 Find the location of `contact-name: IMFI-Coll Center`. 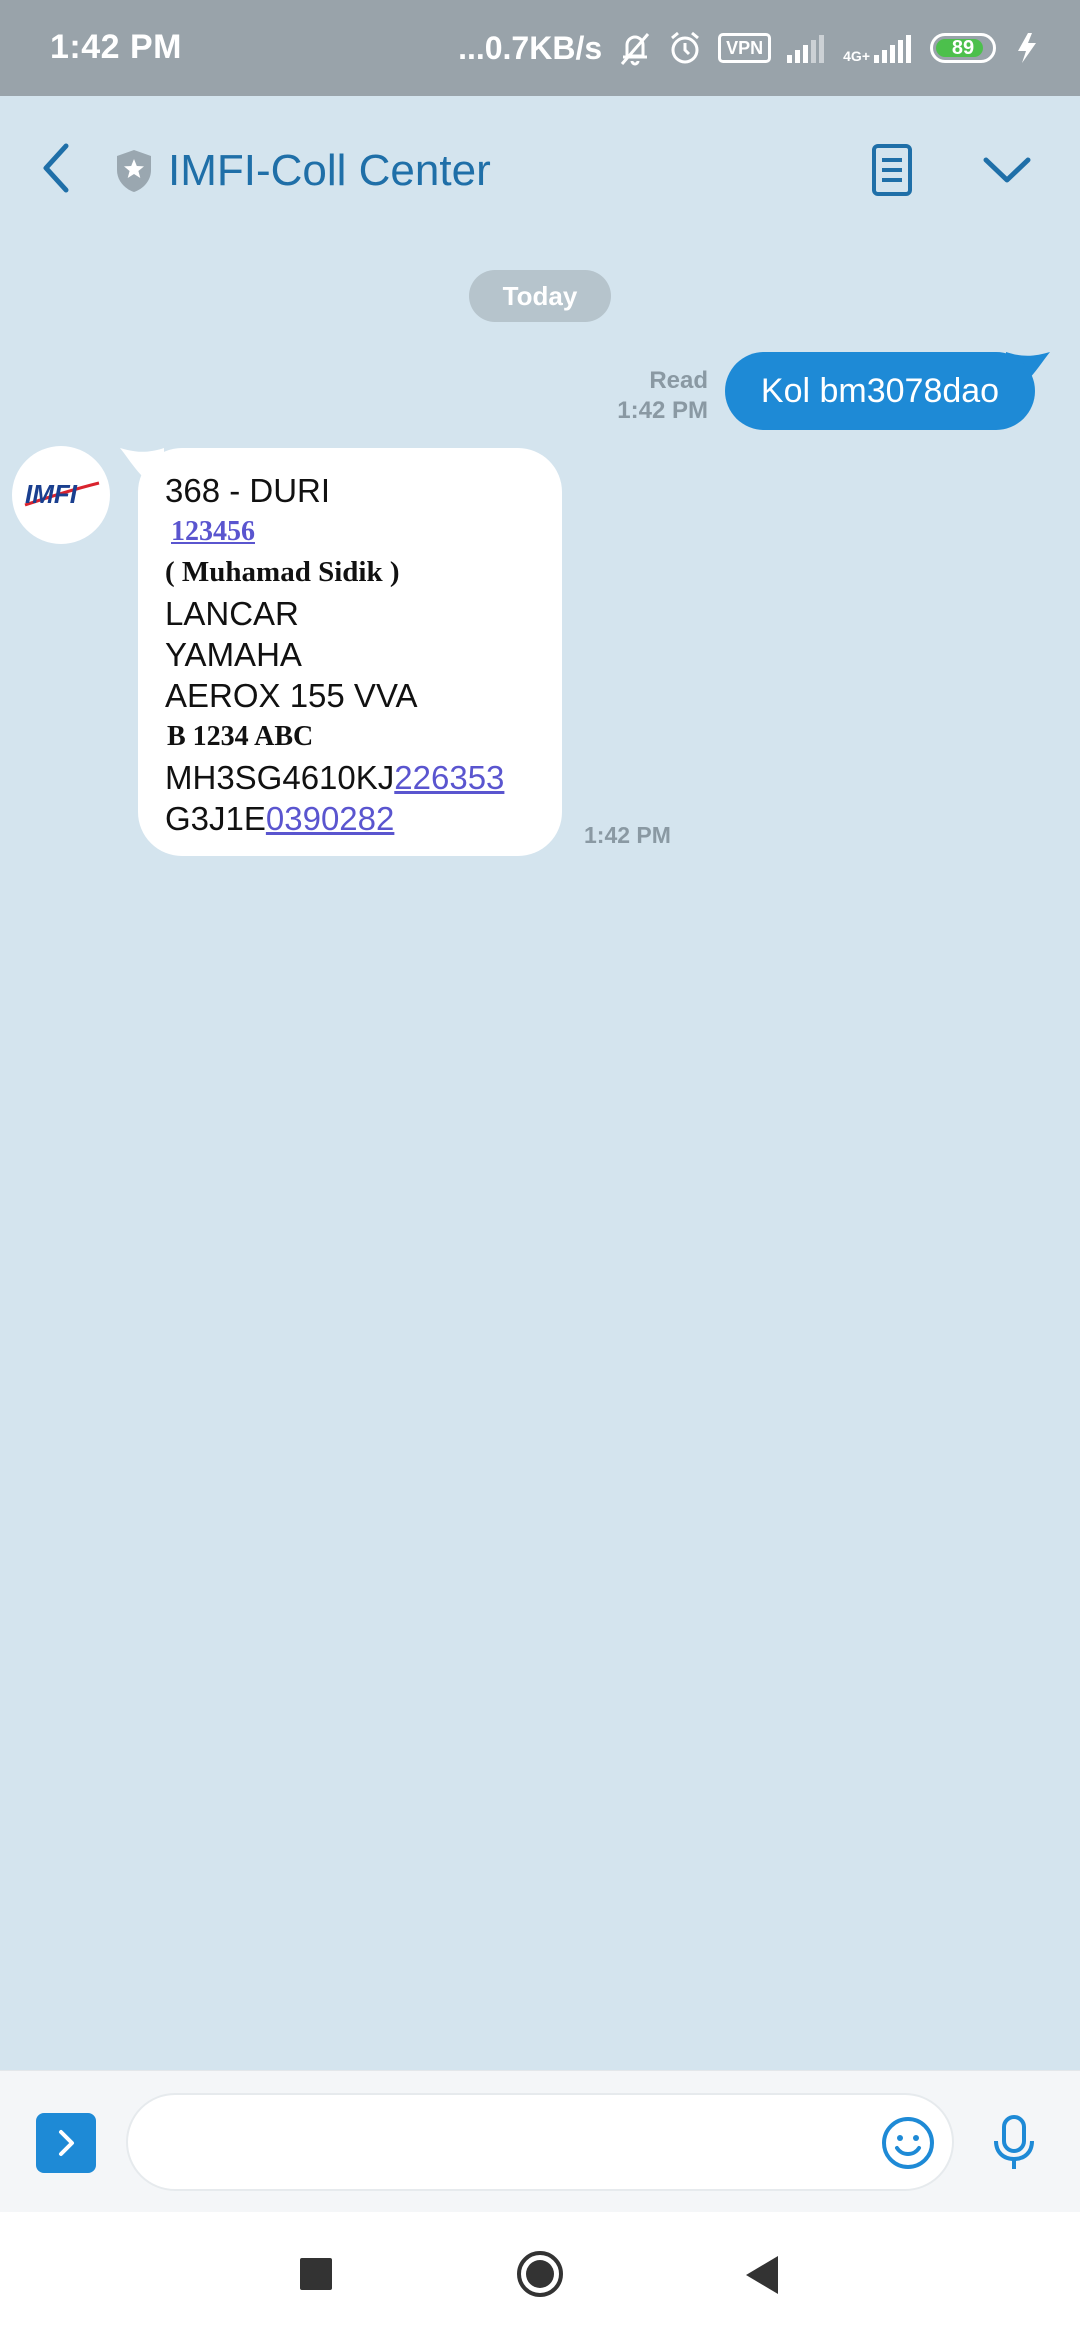

contact-name: IMFI-Coll Center is located at coordinates (329, 171).